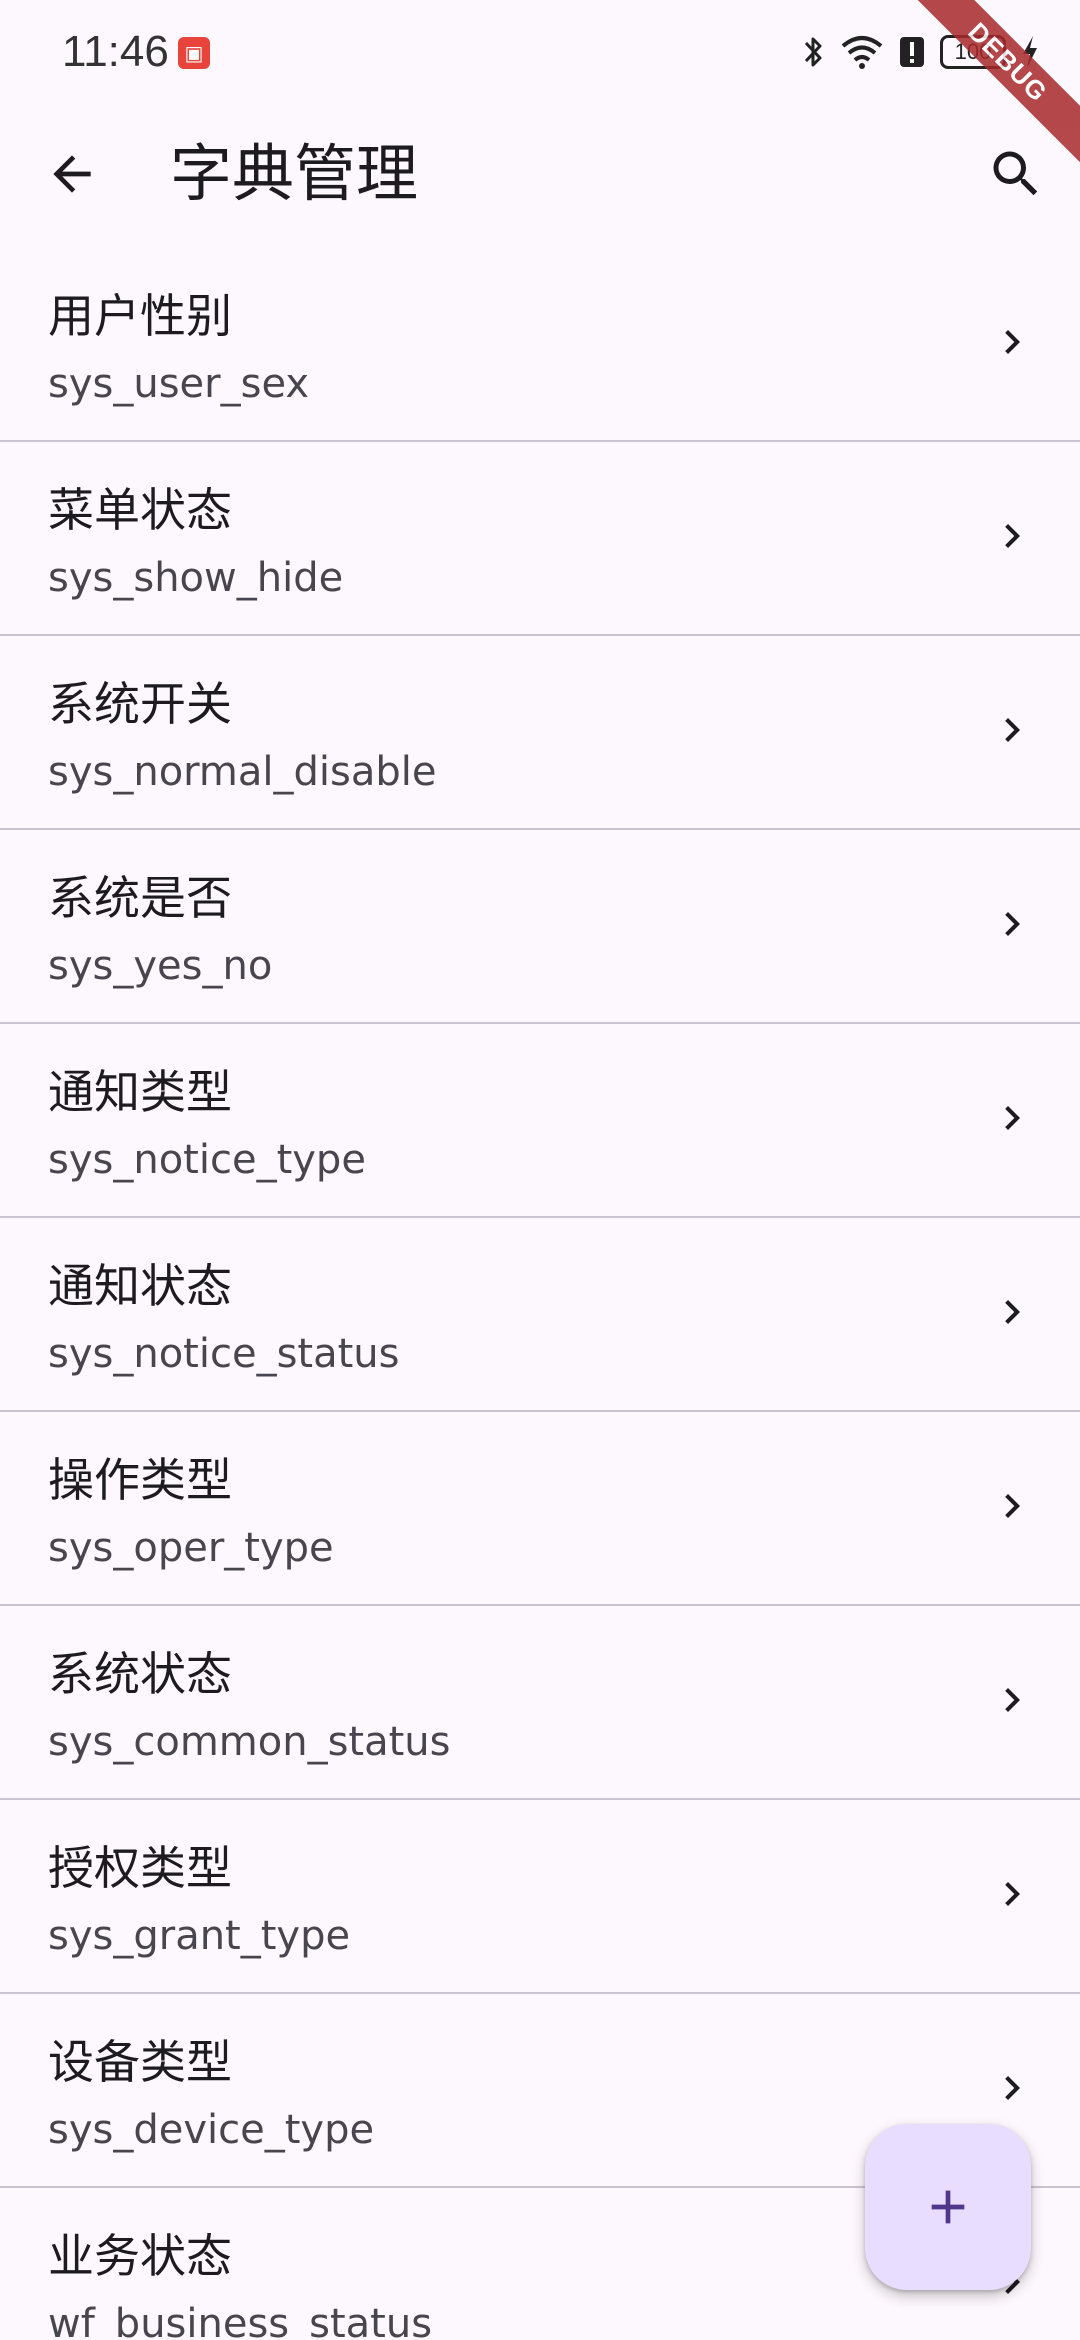  I want to click on add-dict-button, so click(948, 2207).